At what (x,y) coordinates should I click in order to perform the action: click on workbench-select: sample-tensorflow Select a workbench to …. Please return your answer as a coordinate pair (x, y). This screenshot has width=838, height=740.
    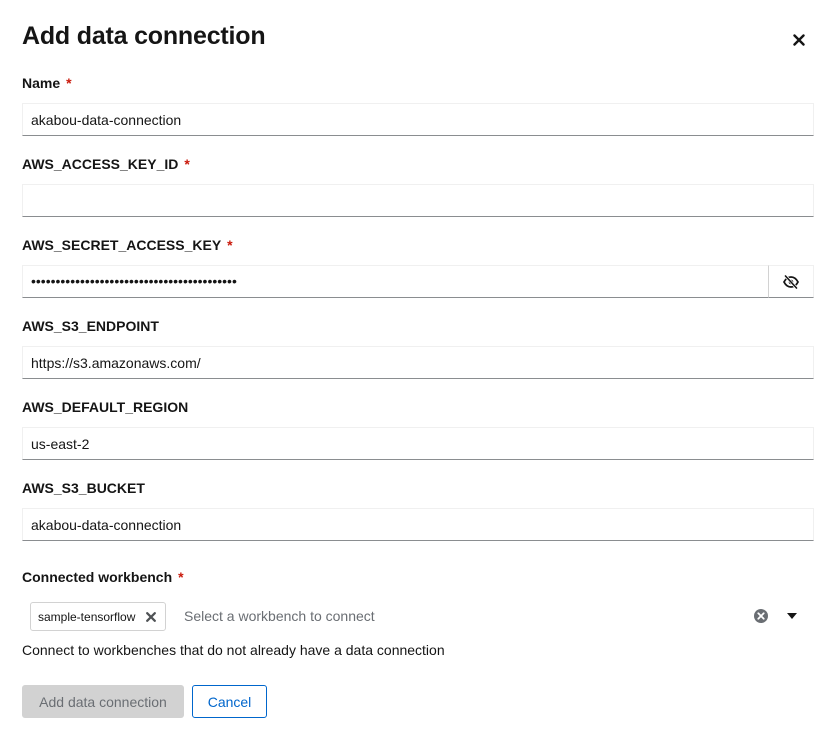
    Looking at the image, I should click on (418, 616).